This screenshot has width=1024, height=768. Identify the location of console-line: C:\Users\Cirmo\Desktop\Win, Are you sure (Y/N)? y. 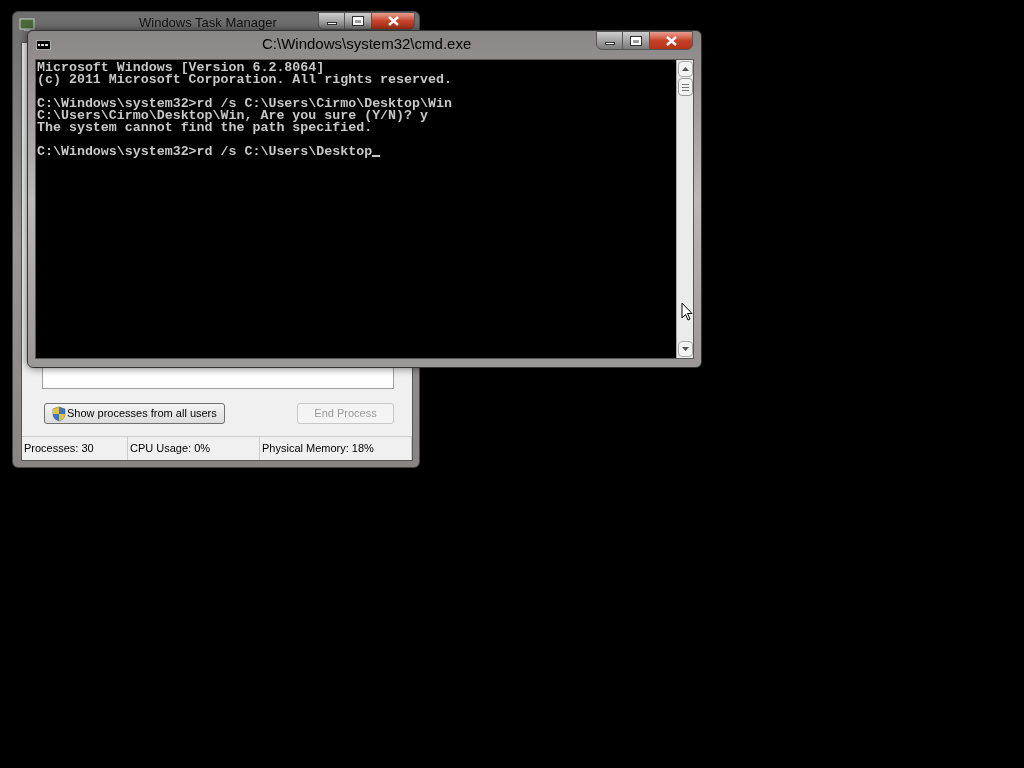
(232, 116).